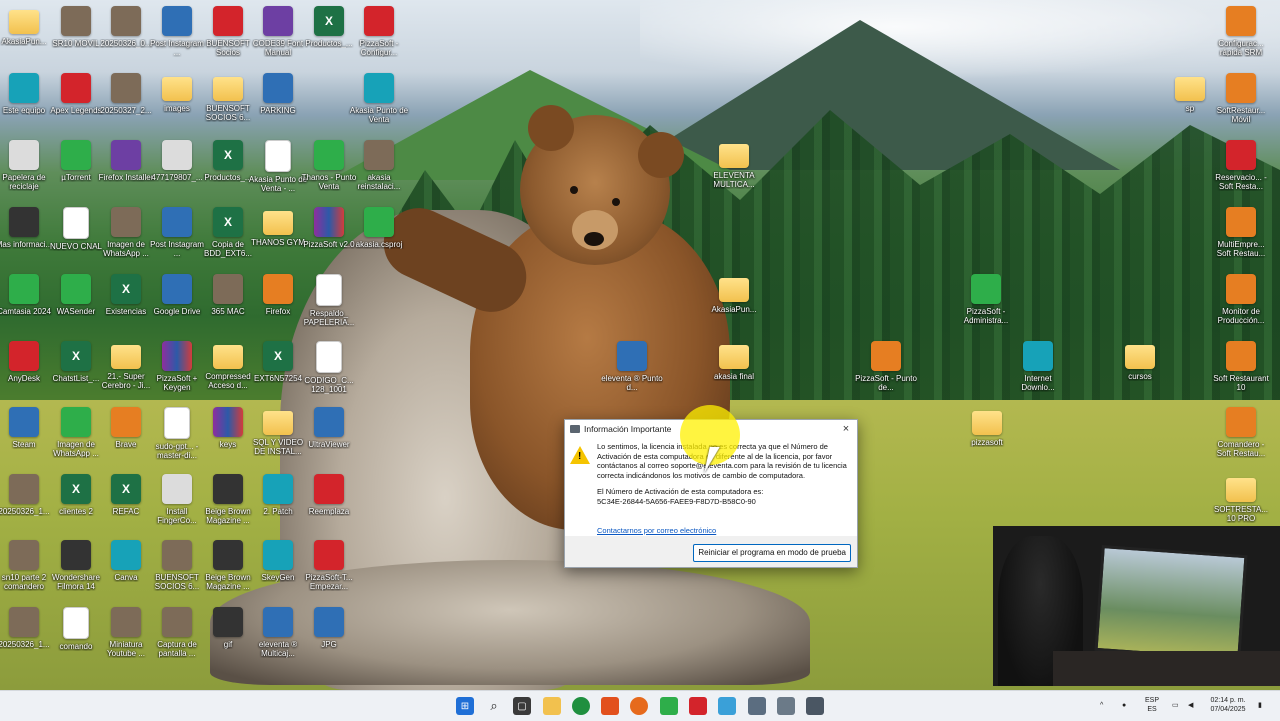  Describe the element at coordinates (465, 706) in the screenshot. I see `start-button-icon: ⊞` at that location.